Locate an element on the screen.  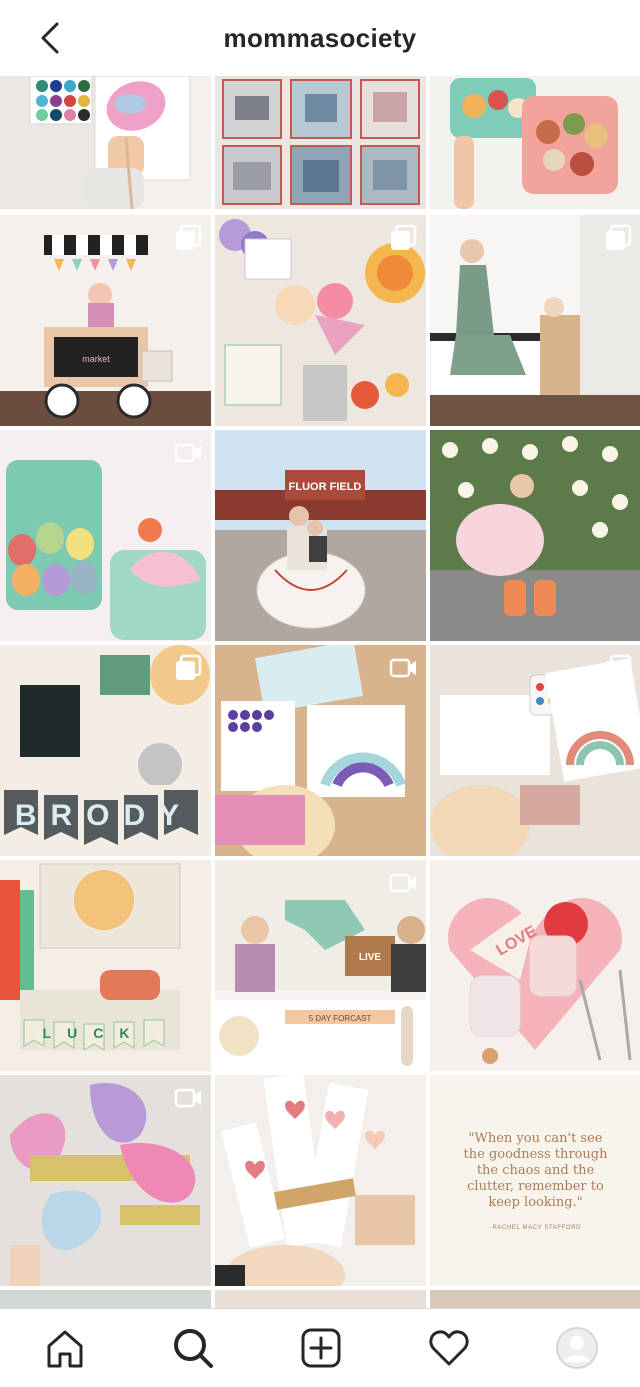
back-button is located at coordinates (50, 38).